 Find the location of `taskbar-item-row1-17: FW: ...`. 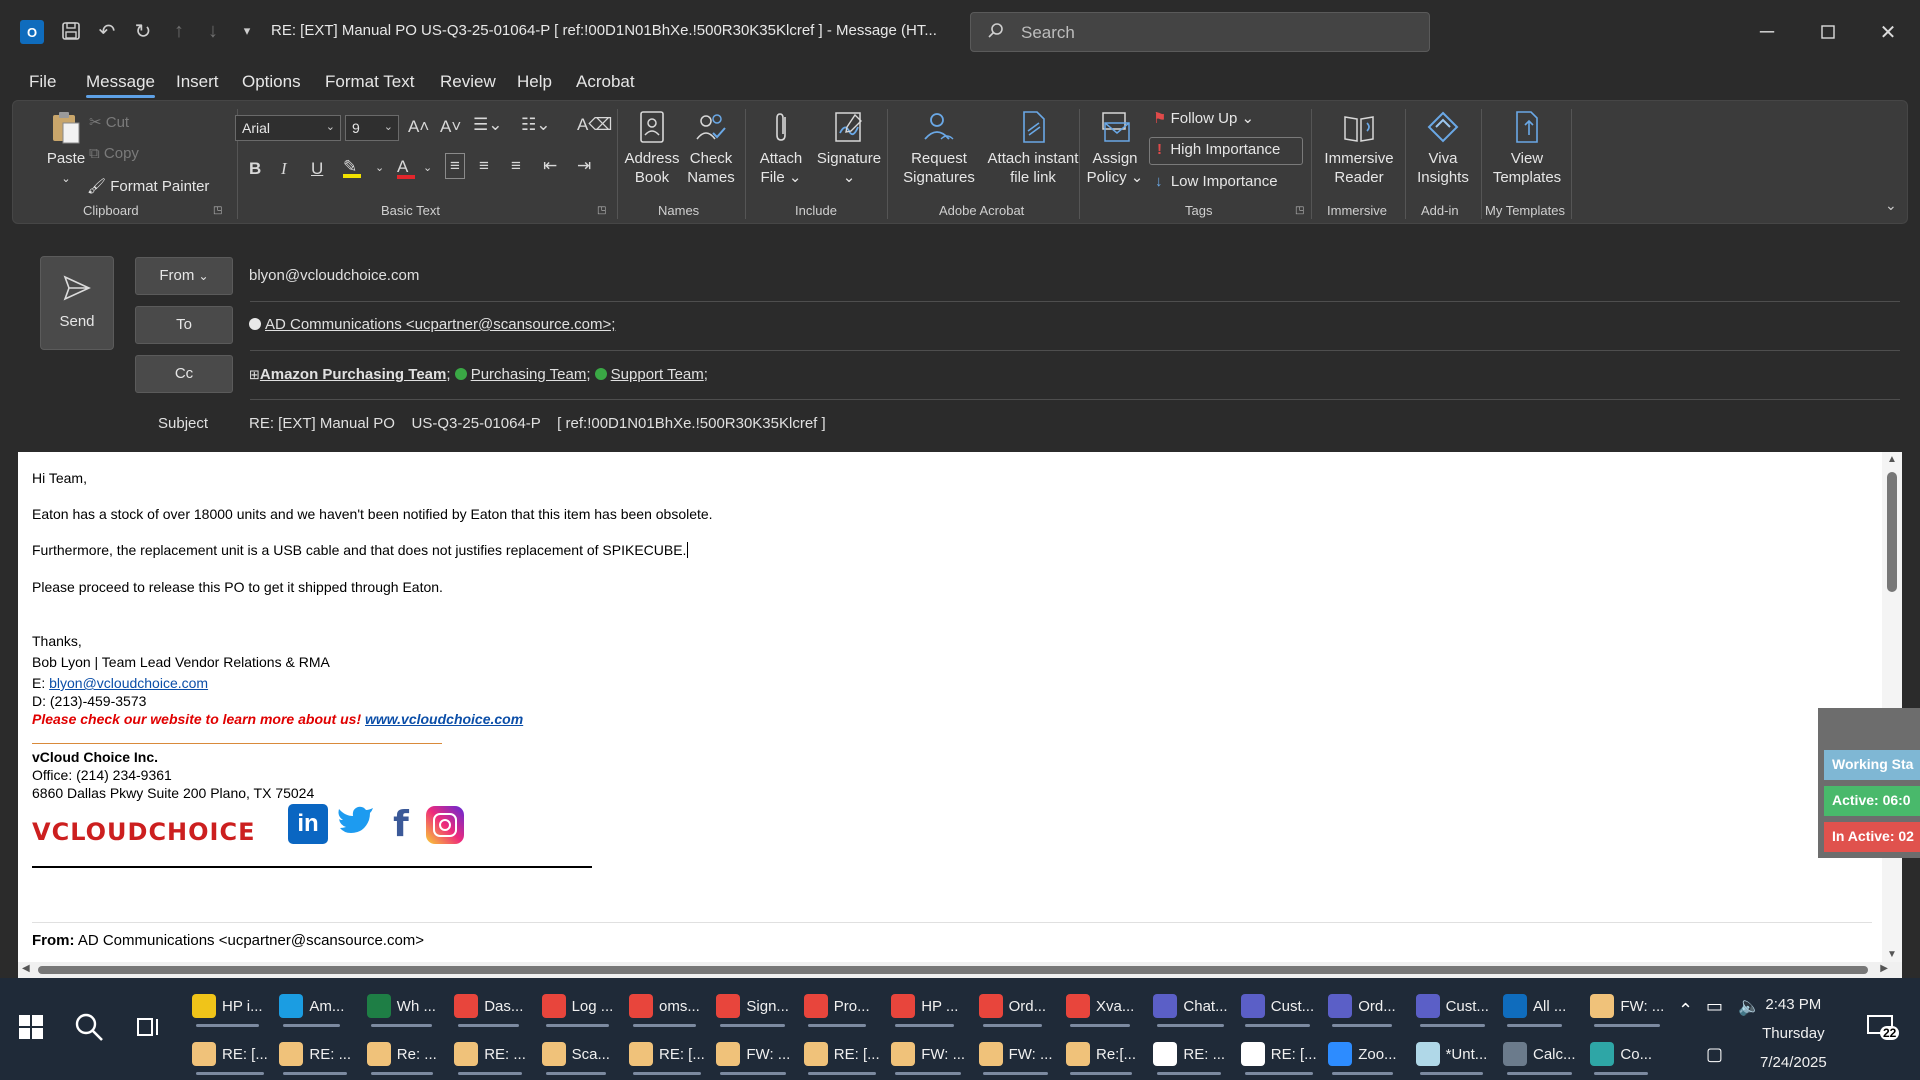

taskbar-item-row1-17: FW: ... is located at coordinates (1627, 1006).